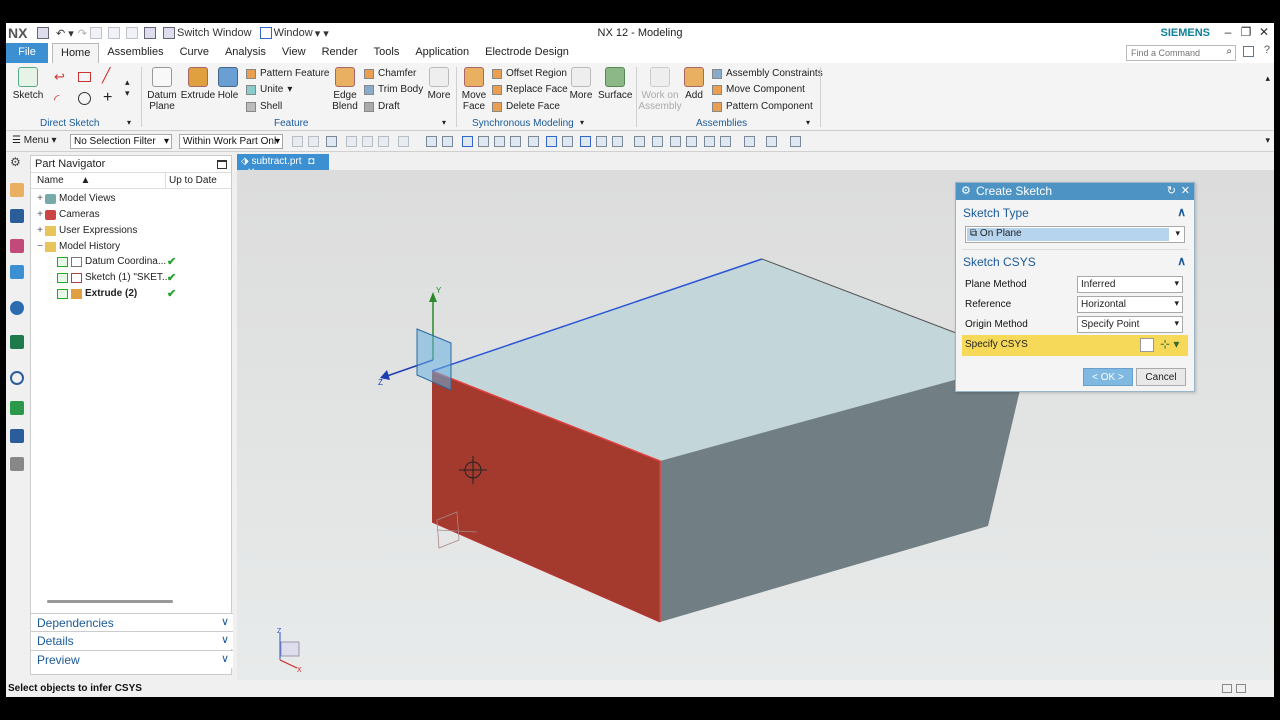 The width and height of the screenshot is (1280, 720). Describe the element at coordinates (444, 122) in the screenshot. I see `feature-group-menu-icon: ▾` at that location.